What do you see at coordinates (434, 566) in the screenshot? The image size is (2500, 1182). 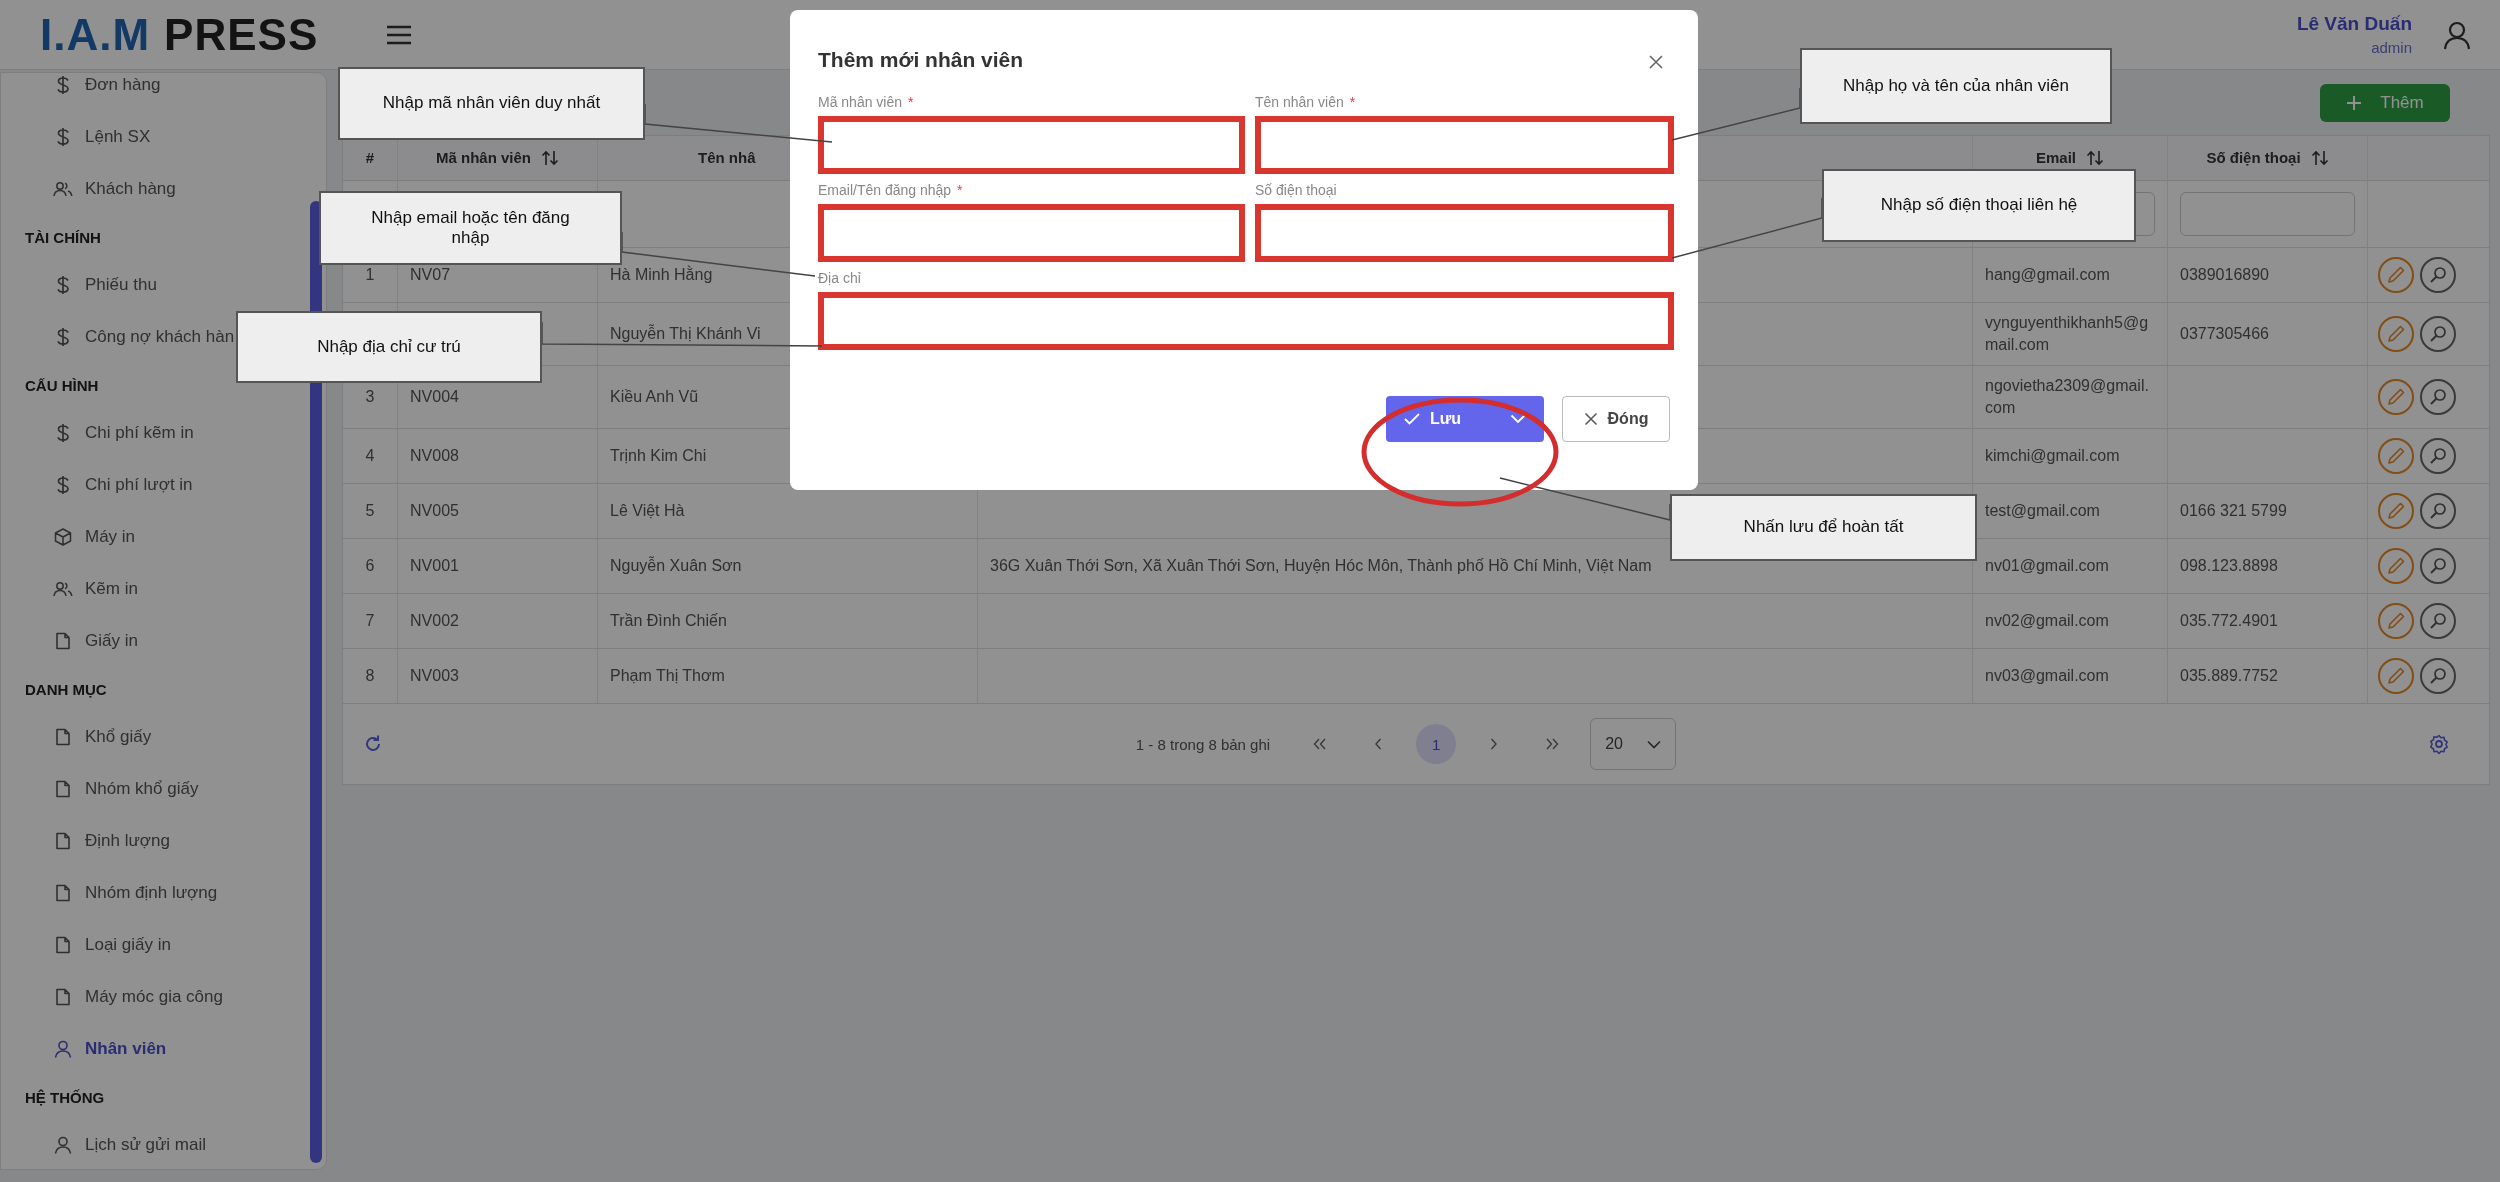 I see `table-cell-text: NV001` at bounding box center [434, 566].